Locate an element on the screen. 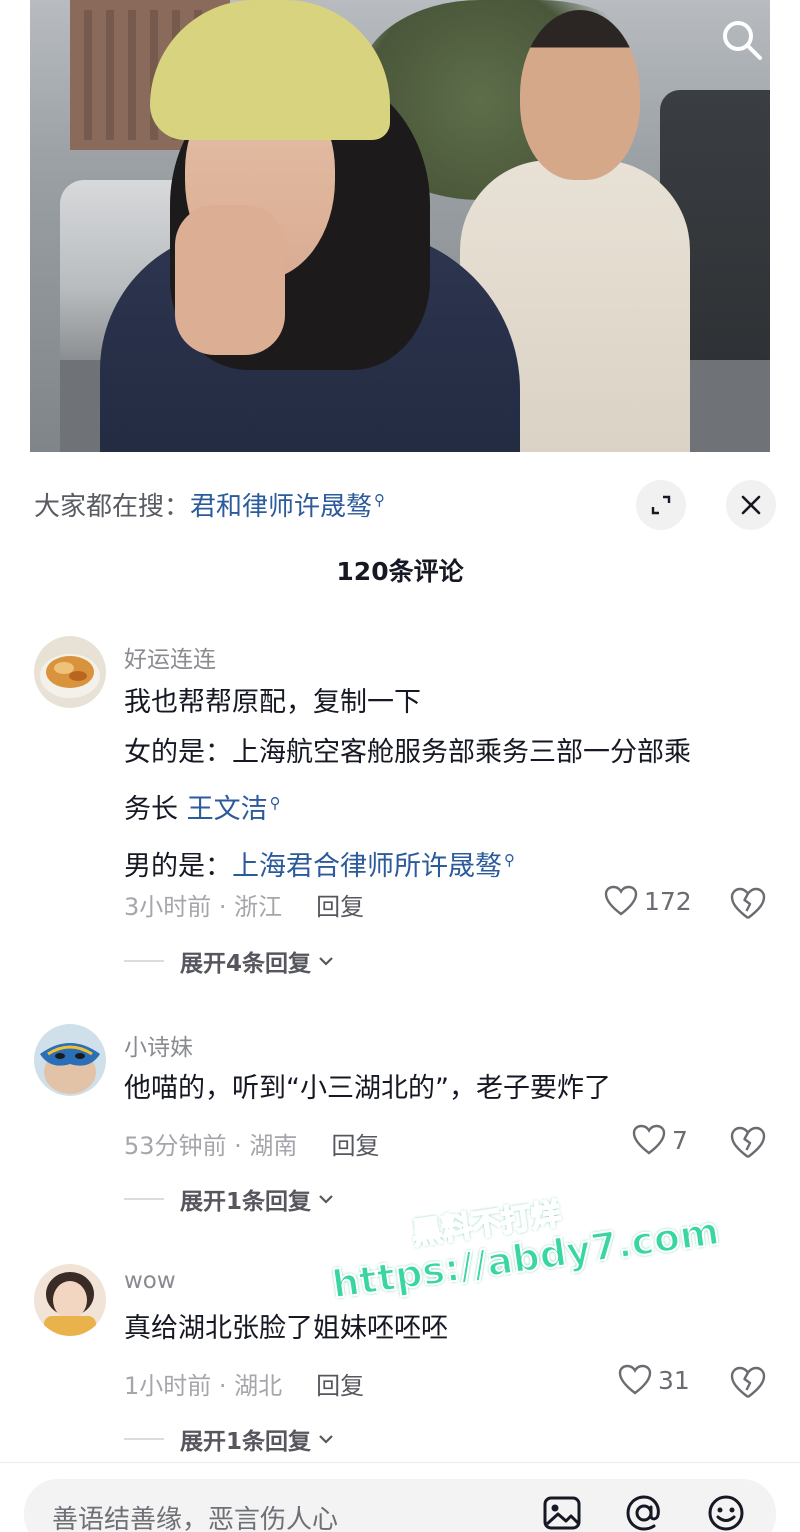 This screenshot has width=800, height=1532. emoji-icon is located at coordinates (726, 1511).